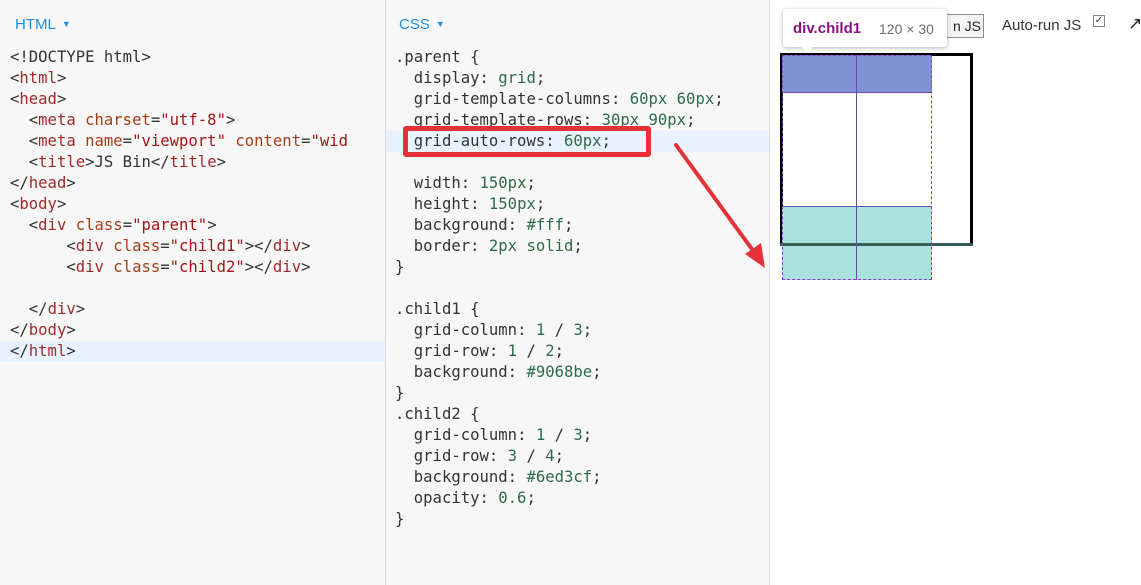  Describe the element at coordinates (719, 205) in the screenshot. I see `annotation-arrow-icon` at that location.